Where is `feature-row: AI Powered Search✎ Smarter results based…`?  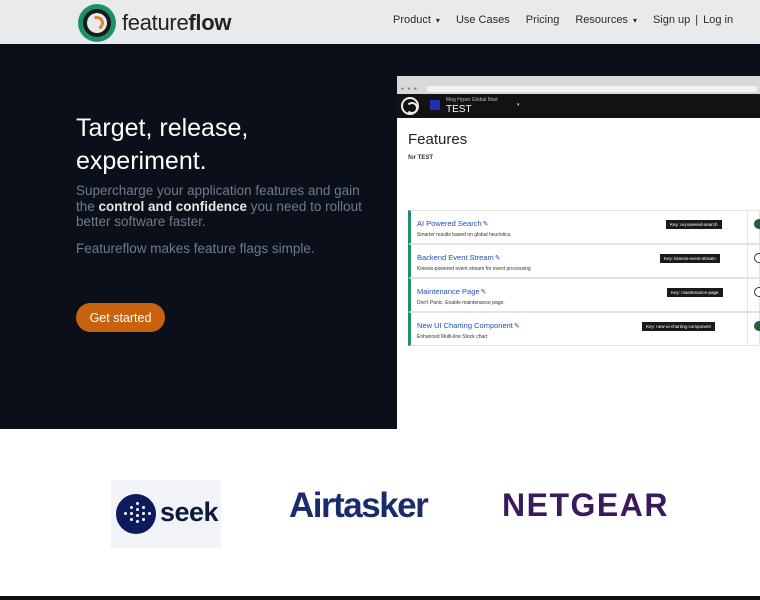 feature-row: AI Powered Search✎ Smarter results based… is located at coordinates (584, 227).